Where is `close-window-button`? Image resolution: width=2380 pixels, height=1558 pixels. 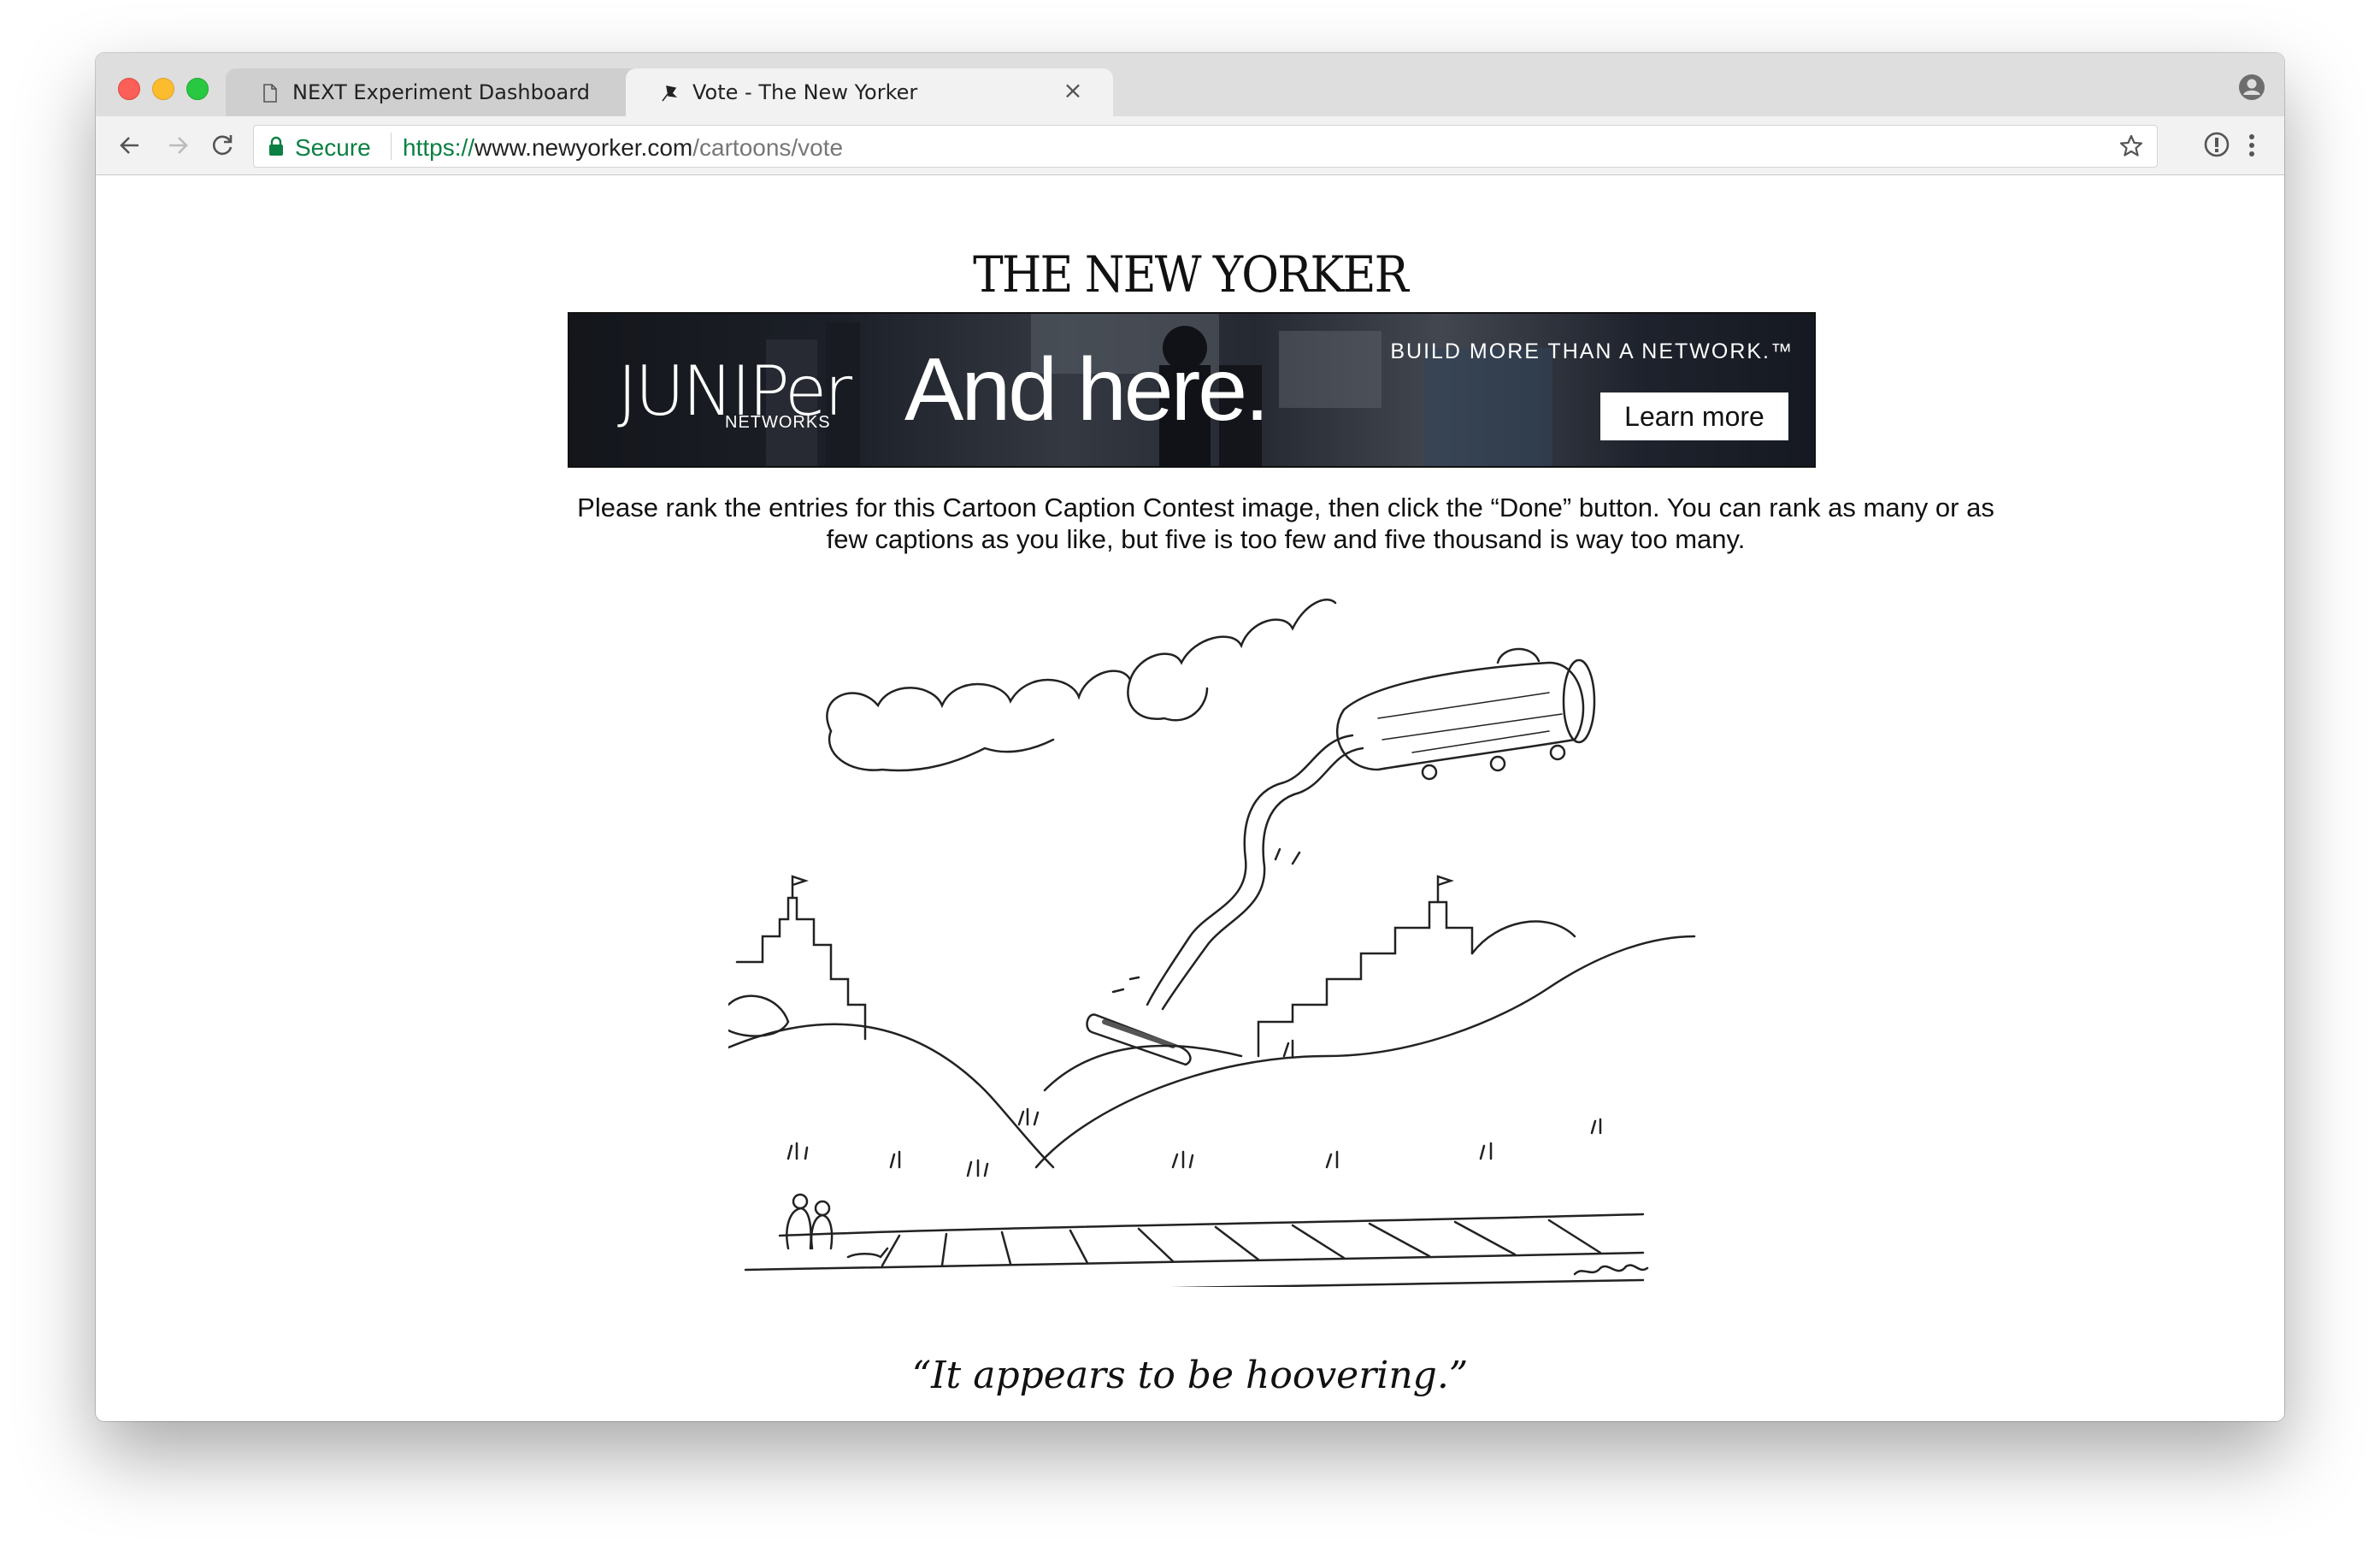
close-window-button is located at coordinates (129, 89).